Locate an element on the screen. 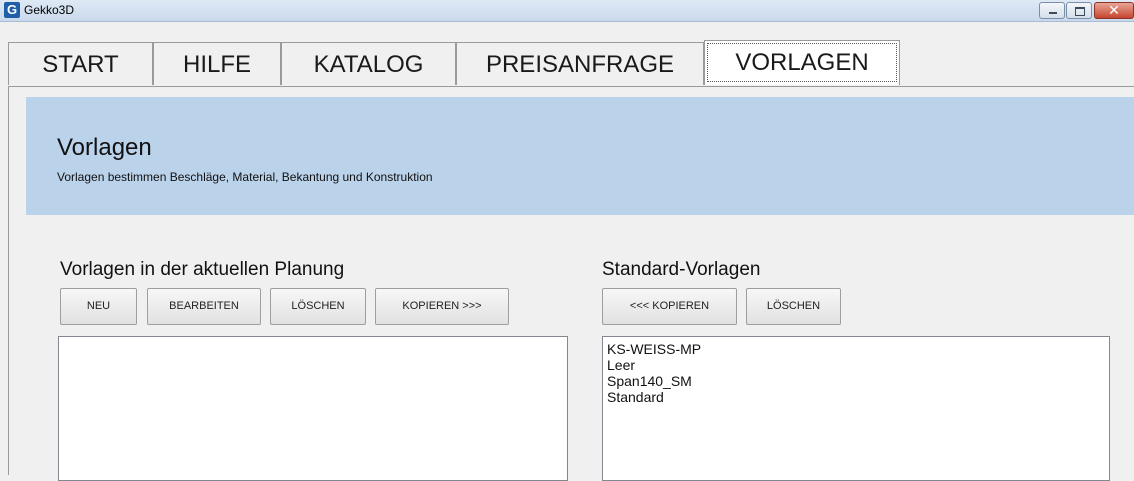 The image size is (1134, 481). minimize-button is located at coordinates (1052, 10).